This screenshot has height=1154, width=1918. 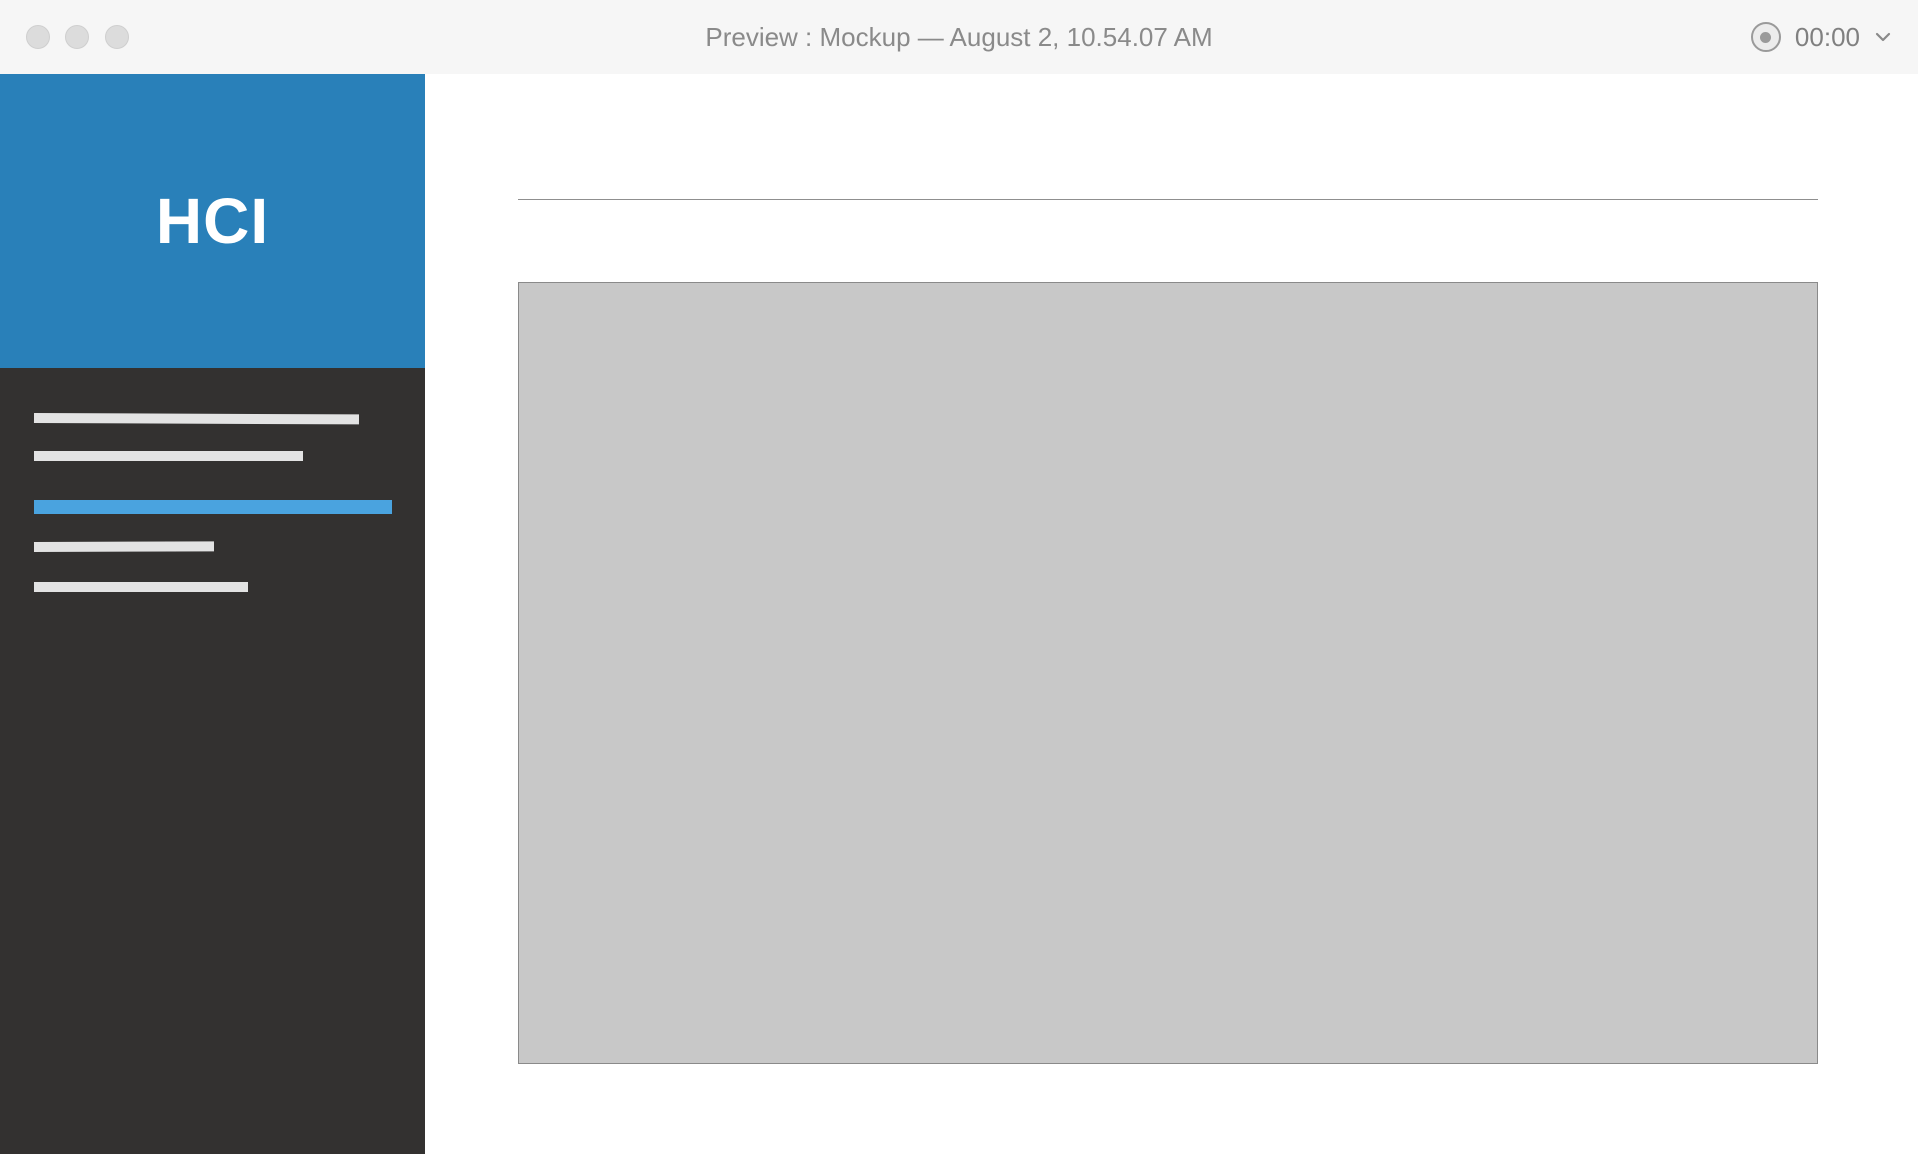 What do you see at coordinates (1883, 37) in the screenshot?
I see `chevron-down-icon` at bounding box center [1883, 37].